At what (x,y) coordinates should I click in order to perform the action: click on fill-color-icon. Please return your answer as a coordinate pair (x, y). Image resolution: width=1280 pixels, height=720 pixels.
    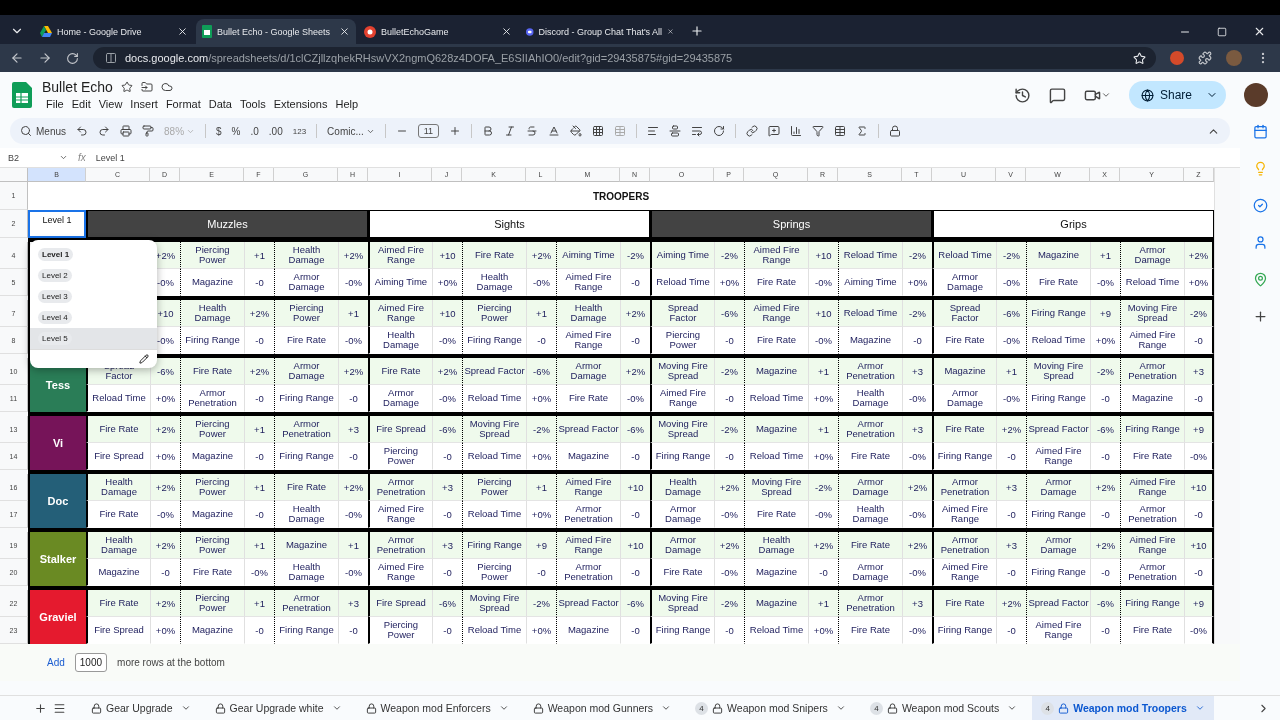
    Looking at the image, I should click on (576, 131).